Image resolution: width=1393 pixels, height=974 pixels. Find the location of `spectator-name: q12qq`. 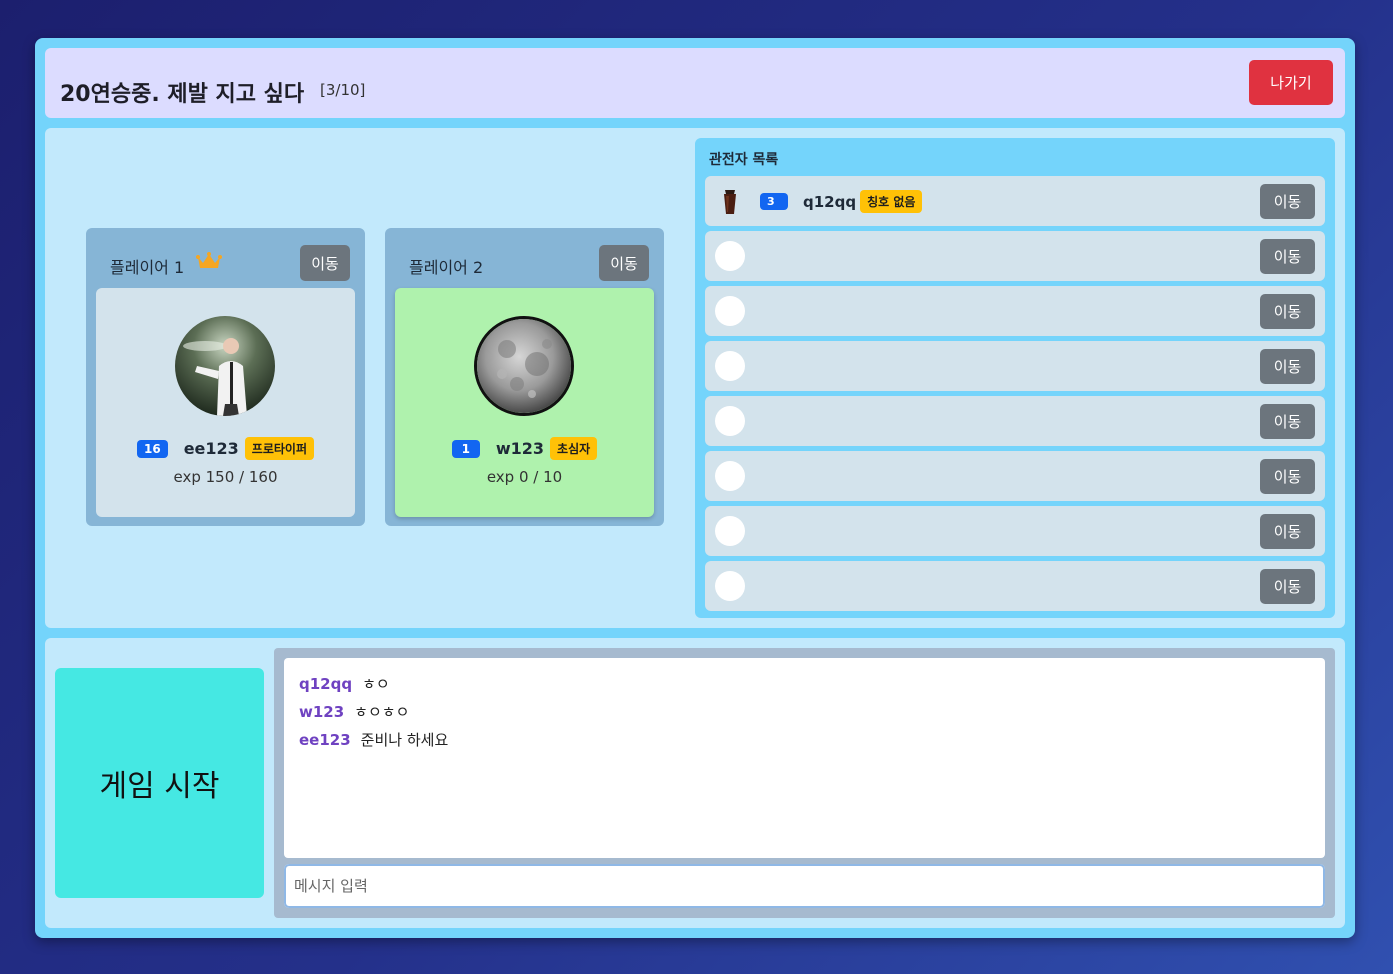

spectator-name: q12qq is located at coordinates (830, 201).